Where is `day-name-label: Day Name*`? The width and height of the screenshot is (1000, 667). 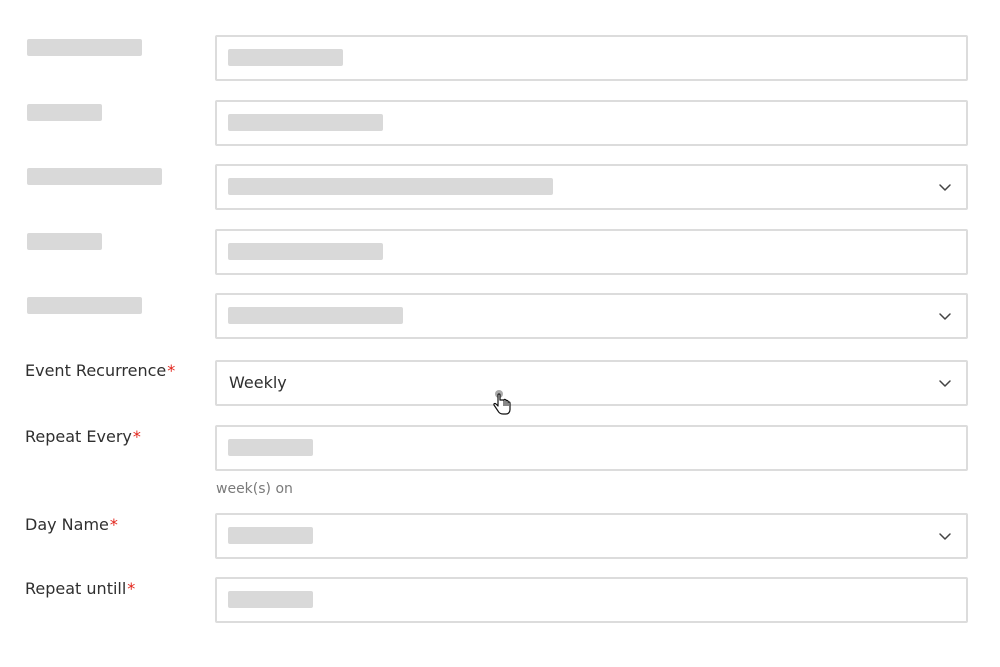
day-name-label: Day Name* is located at coordinates (71, 525).